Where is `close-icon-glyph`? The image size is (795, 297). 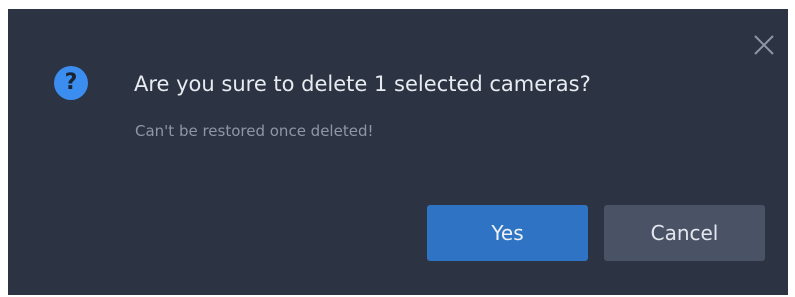
close-icon-glyph is located at coordinates (764, 45).